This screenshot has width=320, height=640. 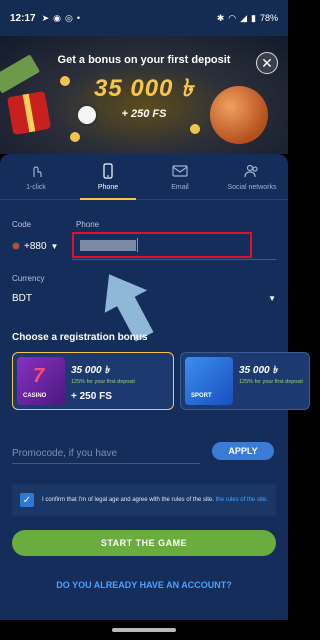 I want to click on checkmark-icon: ✓, so click(x=27, y=500).